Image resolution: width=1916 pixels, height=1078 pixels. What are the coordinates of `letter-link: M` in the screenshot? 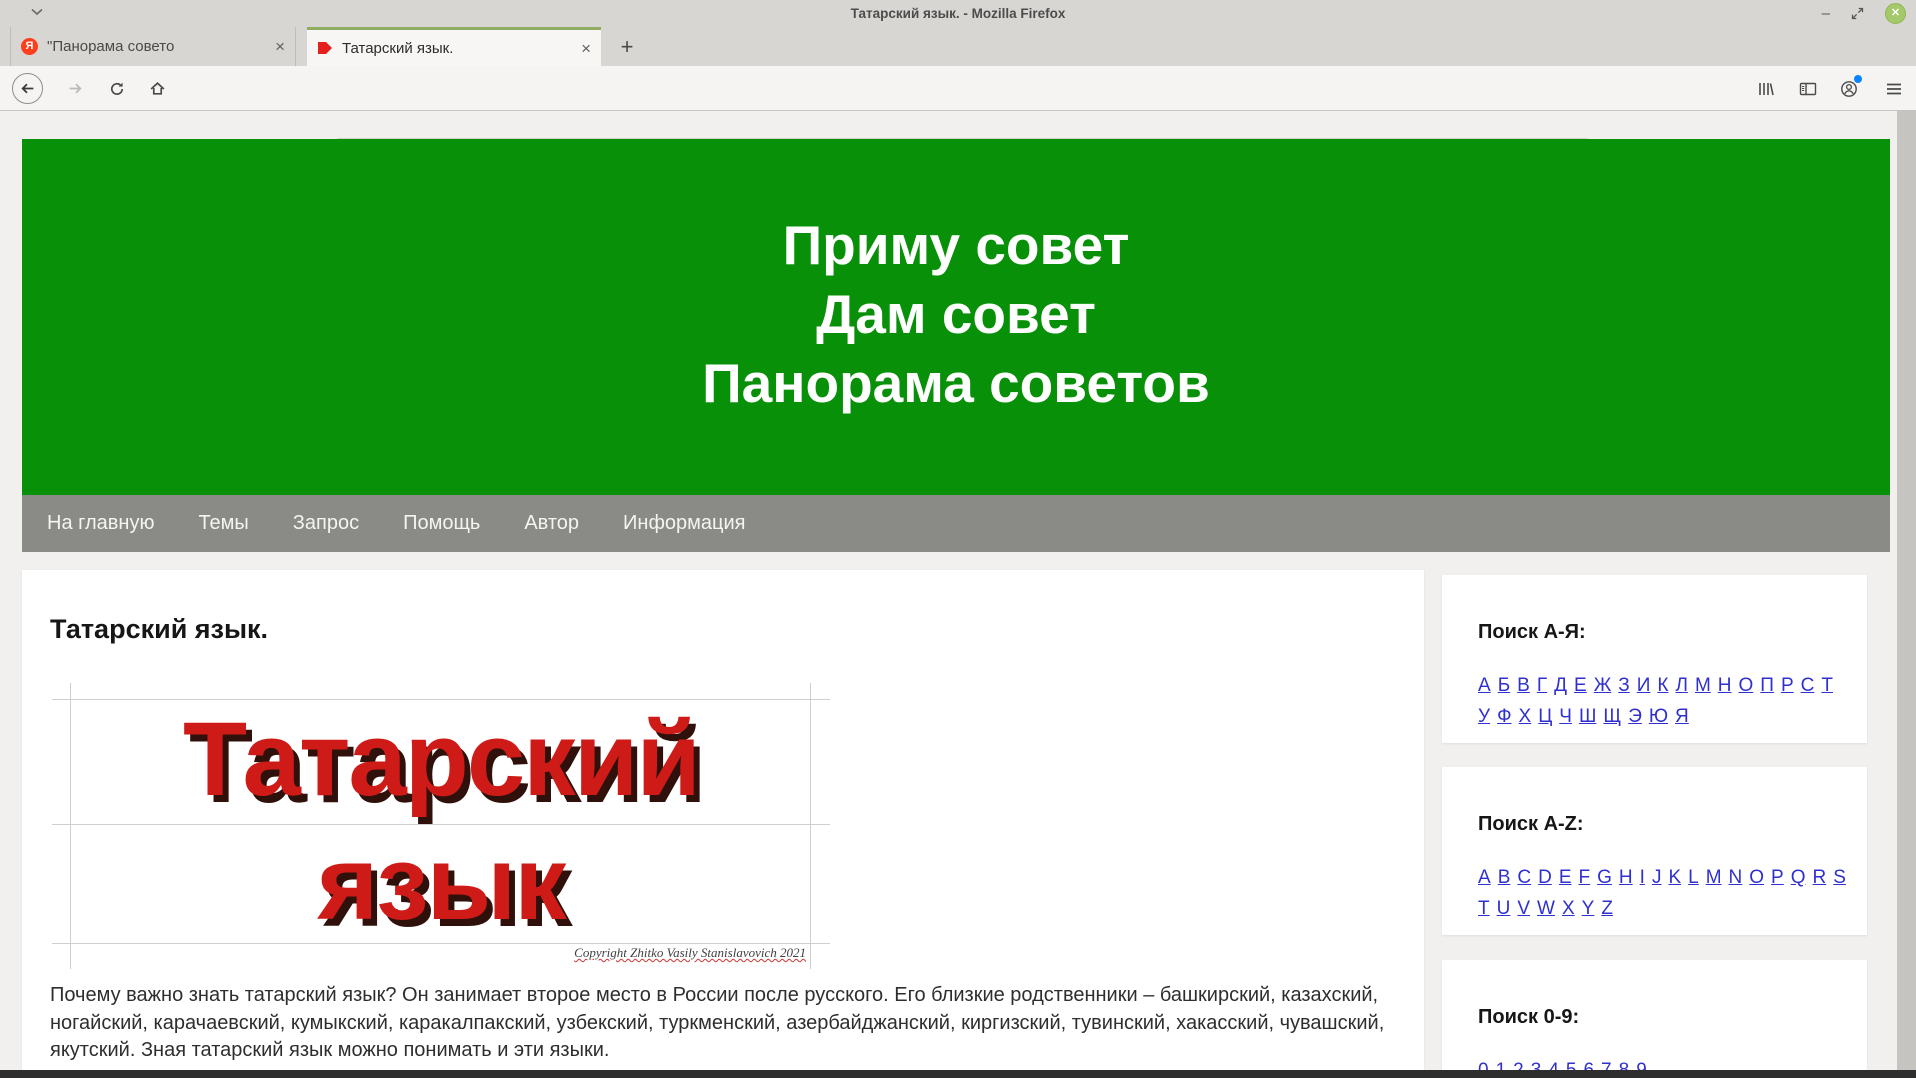 It's located at (1714, 878).